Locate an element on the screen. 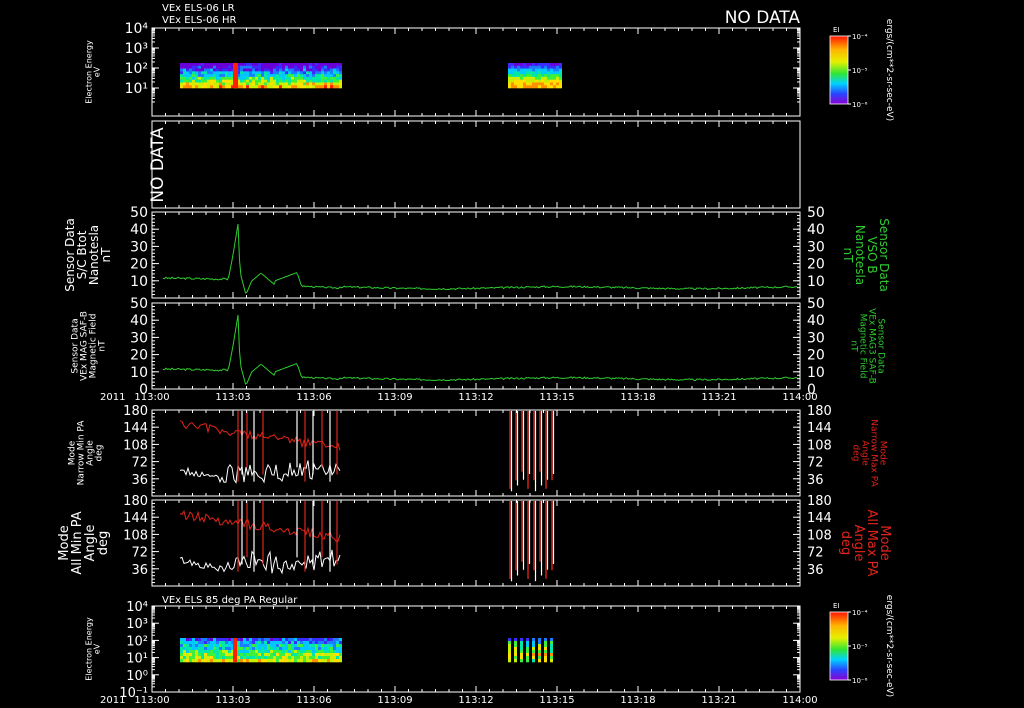  no-data-label-panel: NO DATA is located at coordinates (158, 165).